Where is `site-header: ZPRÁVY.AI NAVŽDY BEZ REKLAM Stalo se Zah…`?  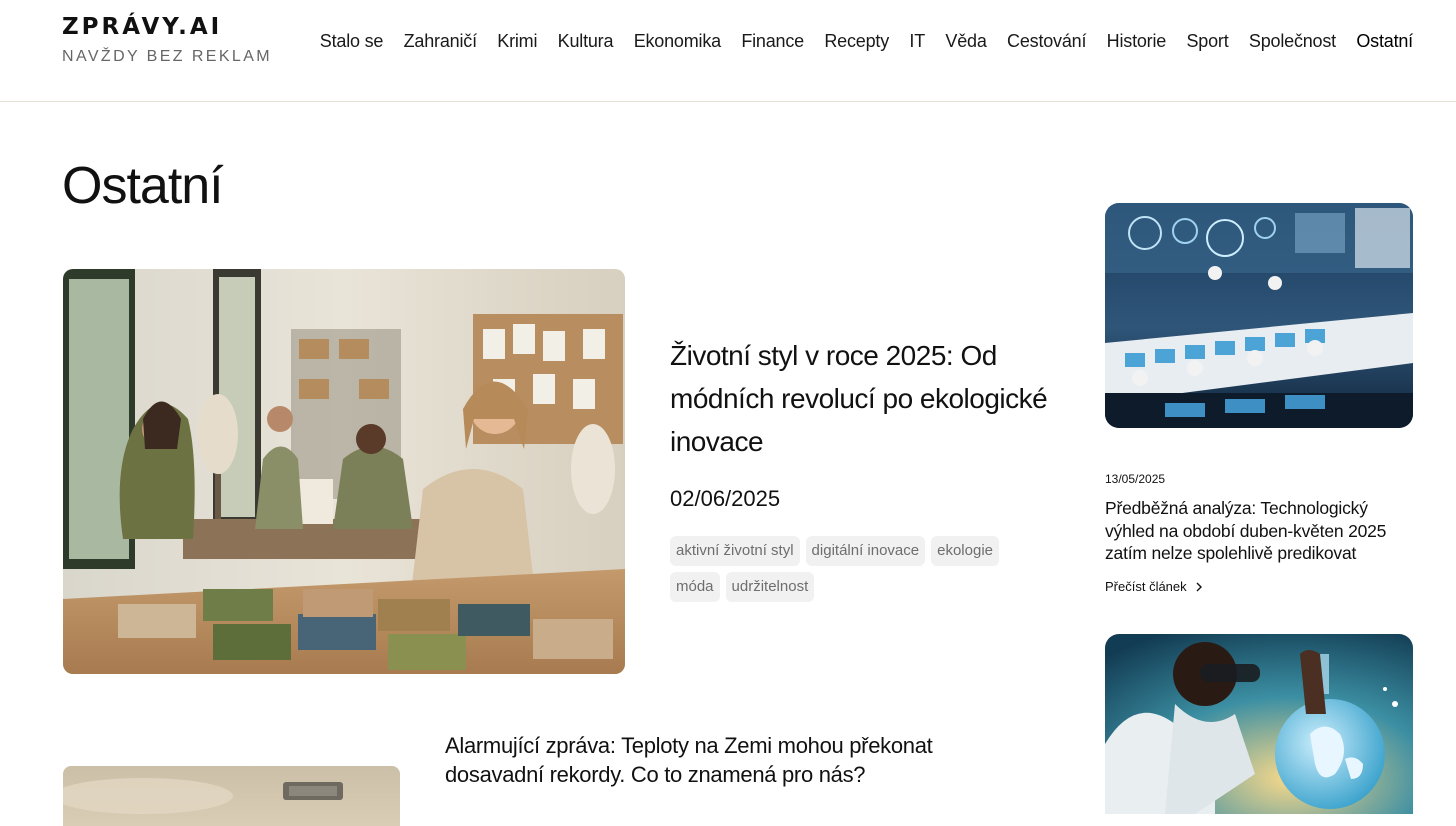
site-header: ZPRÁVY.AI NAVŽDY BEZ REKLAM Stalo se Zah… is located at coordinates (728, 51).